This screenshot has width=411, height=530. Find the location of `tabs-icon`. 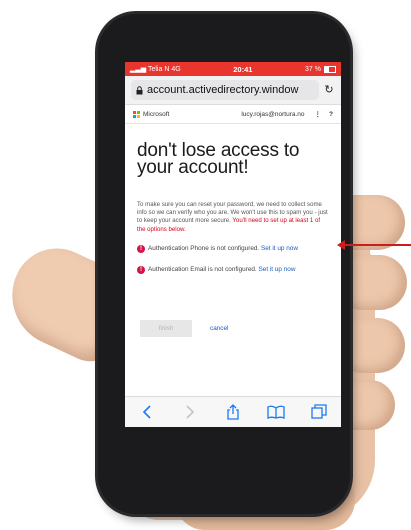

tabs-icon is located at coordinates (319, 412).